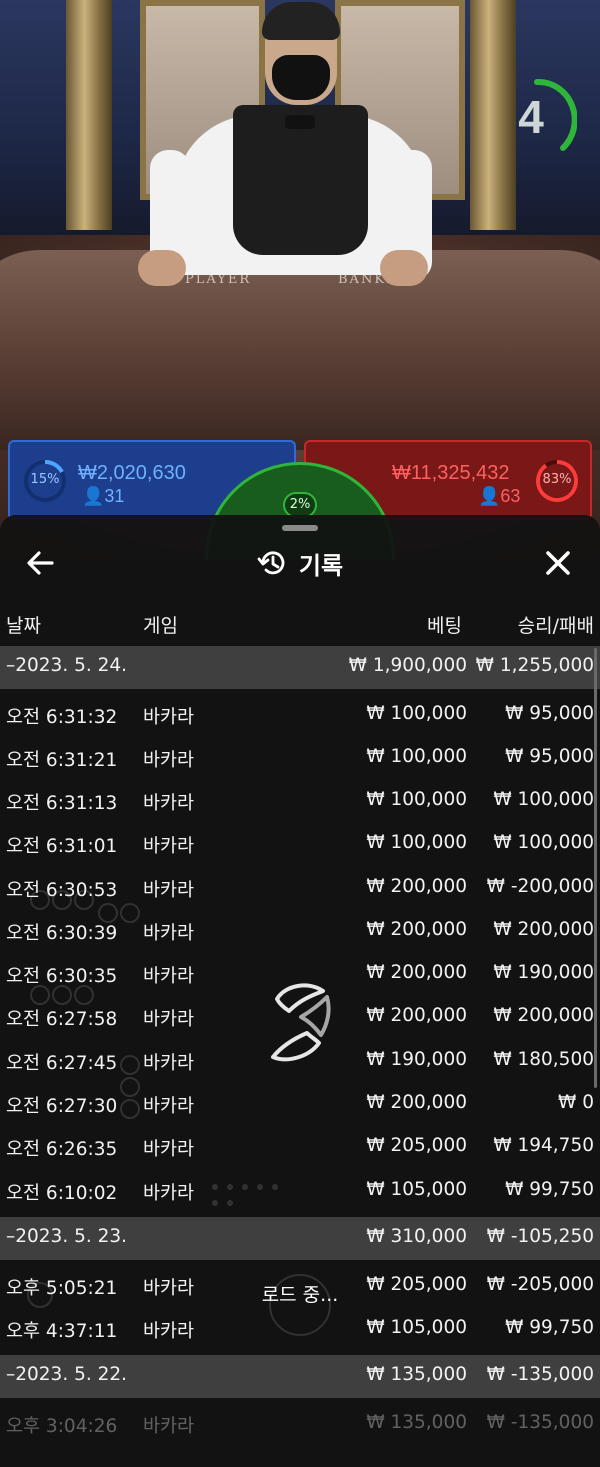 Image resolution: width=600 pixels, height=1467 pixels. Describe the element at coordinates (540, 886) in the screenshot. I see `row-win: ₩ -200,000` at that location.